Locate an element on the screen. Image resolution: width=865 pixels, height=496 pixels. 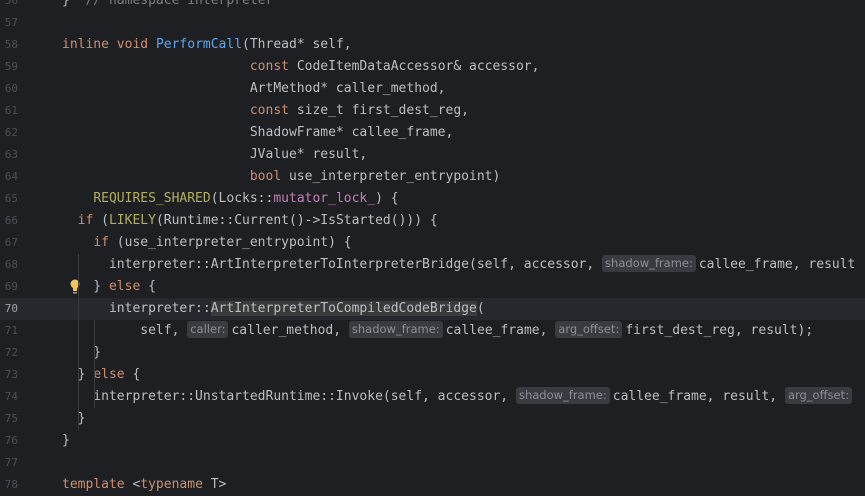
code-line: 78 template <typename T> is located at coordinates (432, 485).